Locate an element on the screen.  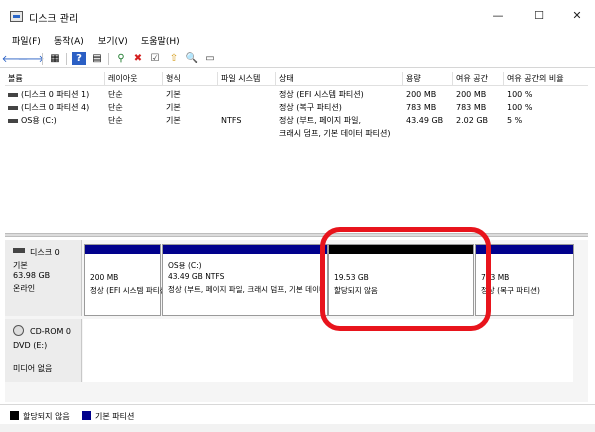
search-icon: 🔍 is located at coordinates (192, 58).